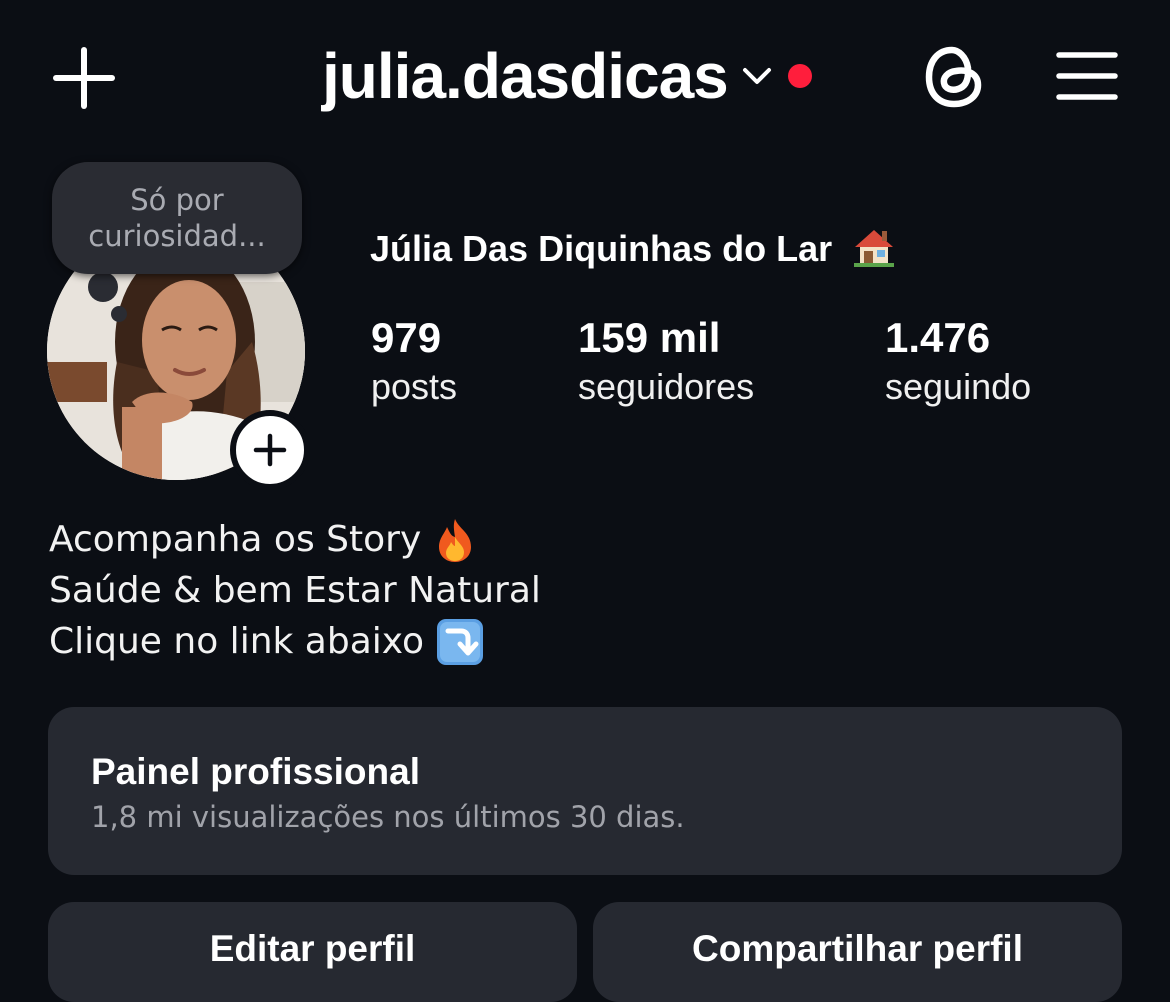  I want to click on stat-followers: 159 mil seguidores, so click(666, 361).